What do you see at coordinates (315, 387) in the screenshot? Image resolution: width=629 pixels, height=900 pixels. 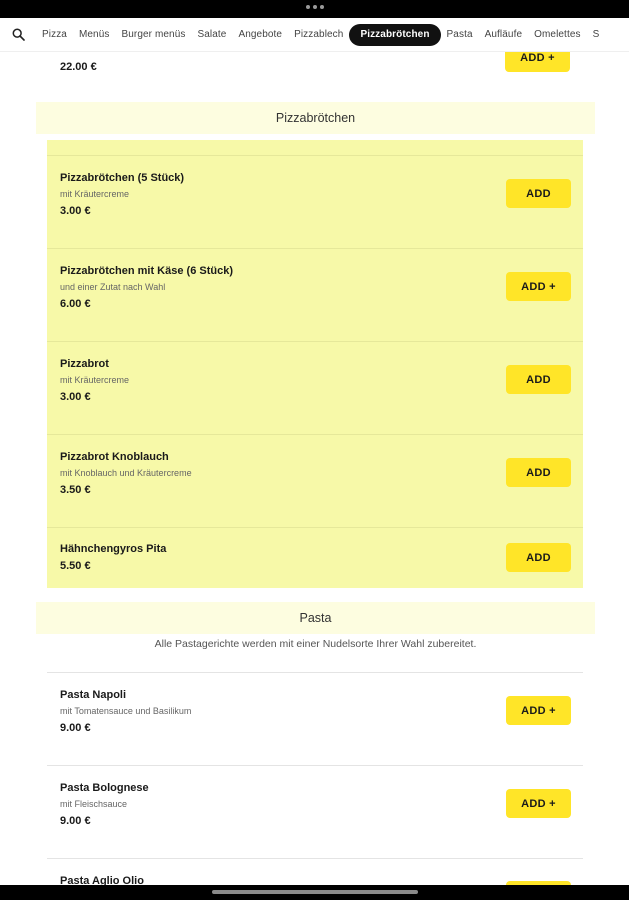 I see `menu-item: Pizzabrot mit Kräutercreme 3.00 € ADD` at bounding box center [315, 387].